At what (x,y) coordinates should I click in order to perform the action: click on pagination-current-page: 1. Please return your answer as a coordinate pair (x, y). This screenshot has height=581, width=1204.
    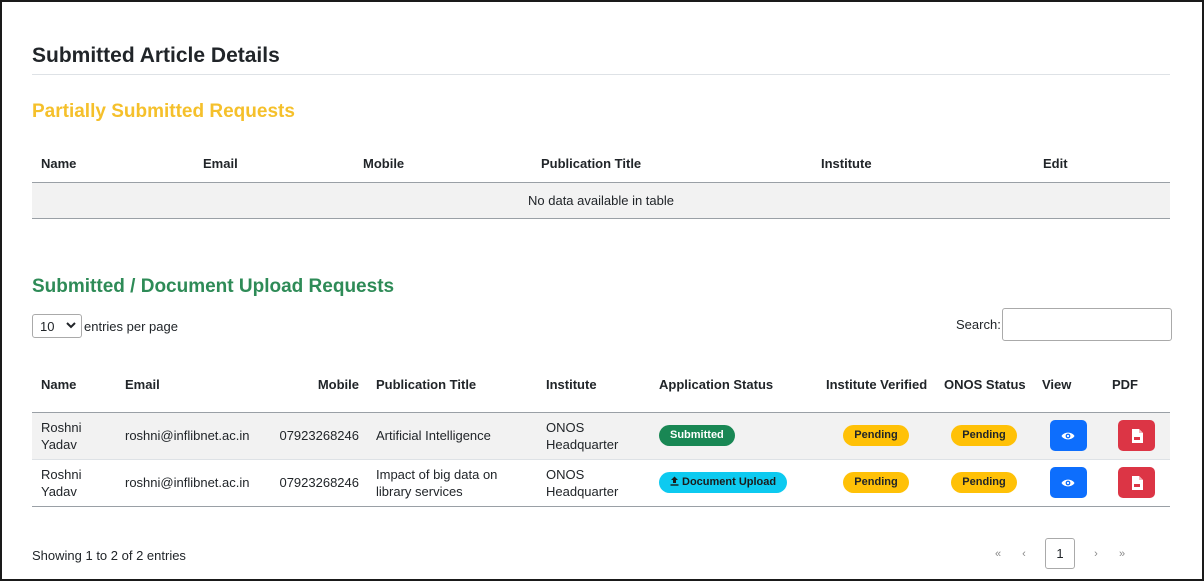
    Looking at the image, I should click on (1060, 553).